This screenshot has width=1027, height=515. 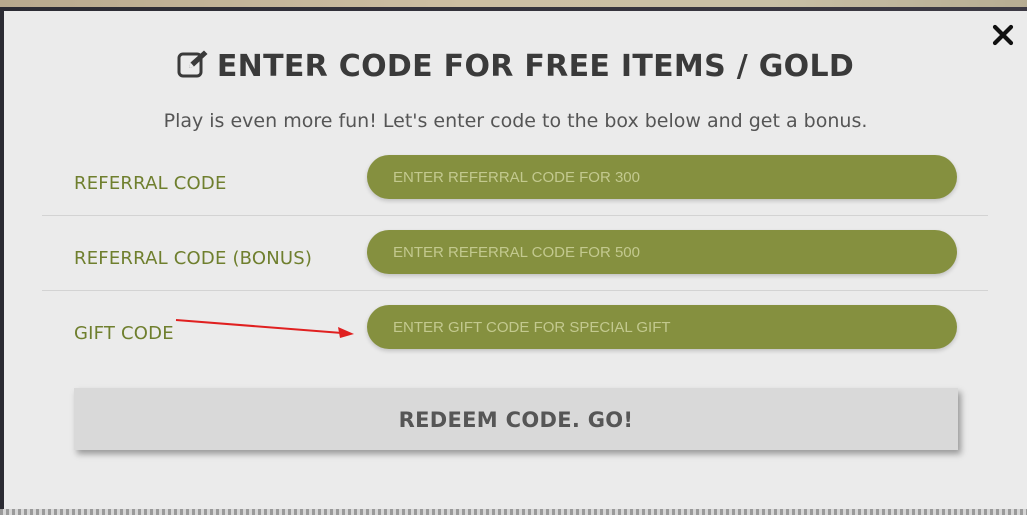 I want to click on redeem-code-button: REDEEM CODE. GO!, so click(x=516, y=419).